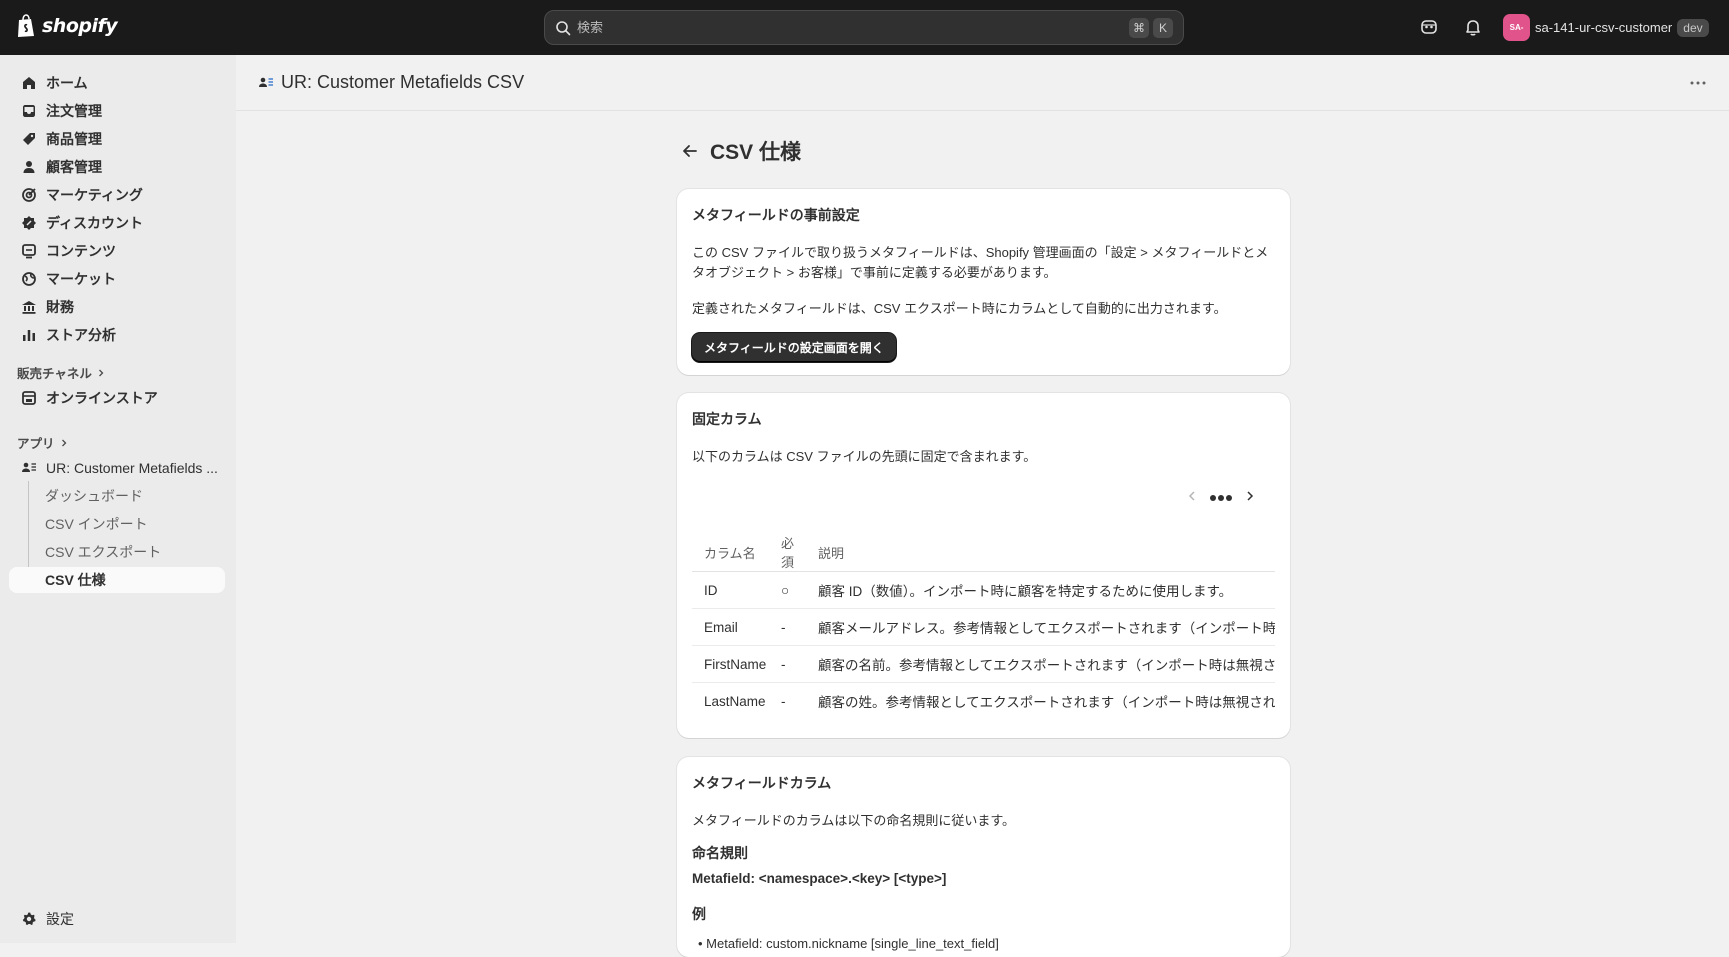 The height and width of the screenshot is (957, 1729). I want to click on table-pager, so click(1221, 496).